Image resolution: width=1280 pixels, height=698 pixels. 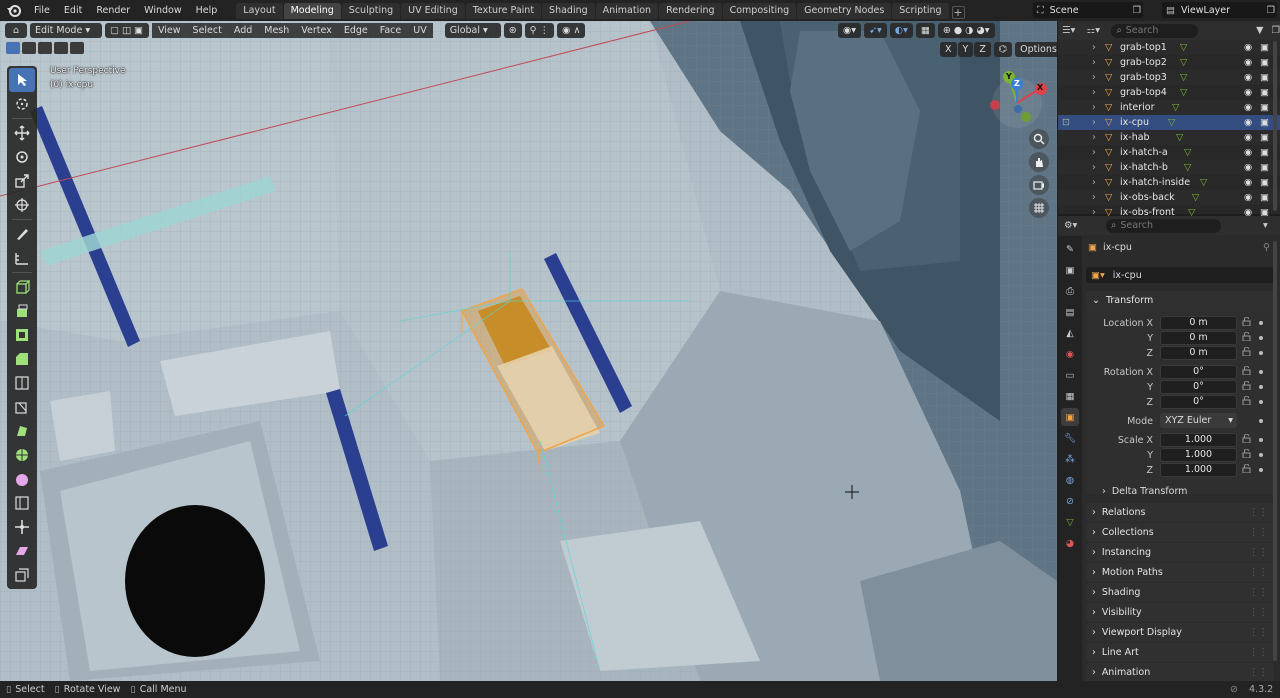 What do you see at coordinates (1169, 107) in the screenshot?
I see `outliner-row: › ▽ interior ▽ ◉ ▣` at bounding box center [1169, 107].